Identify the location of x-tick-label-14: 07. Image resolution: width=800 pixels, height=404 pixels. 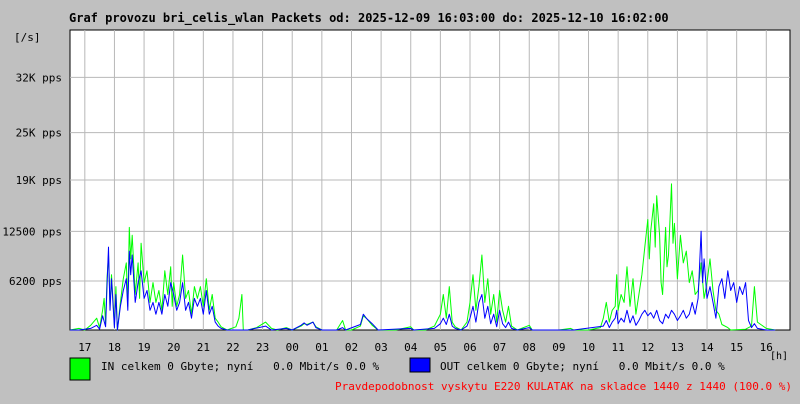
(499, 347).